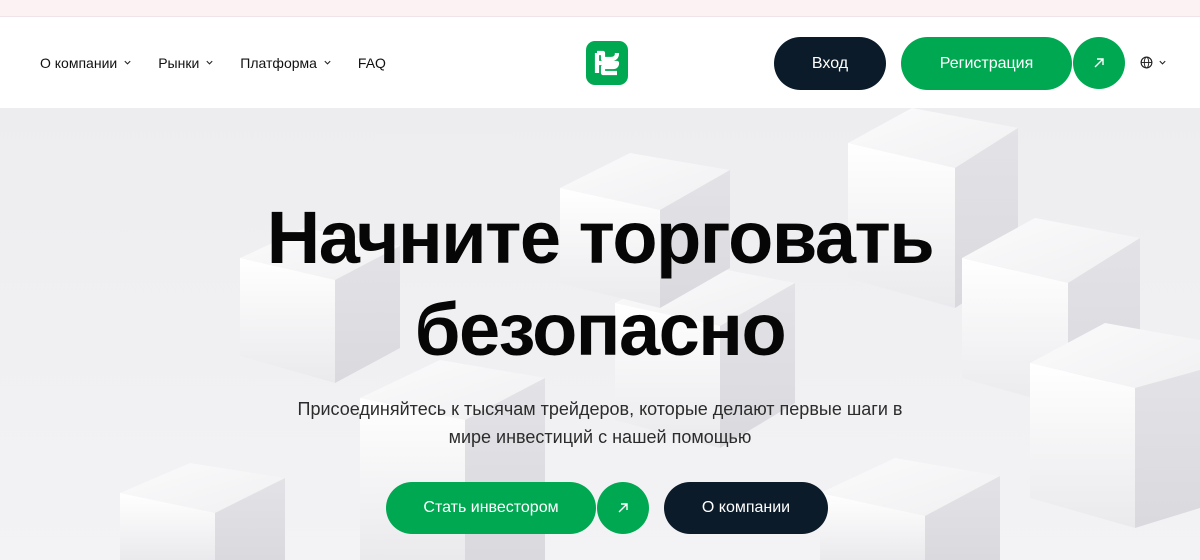 The image size is (1200, 560). I want to click on nav-item-markets: Рынки, so click(186, 63).